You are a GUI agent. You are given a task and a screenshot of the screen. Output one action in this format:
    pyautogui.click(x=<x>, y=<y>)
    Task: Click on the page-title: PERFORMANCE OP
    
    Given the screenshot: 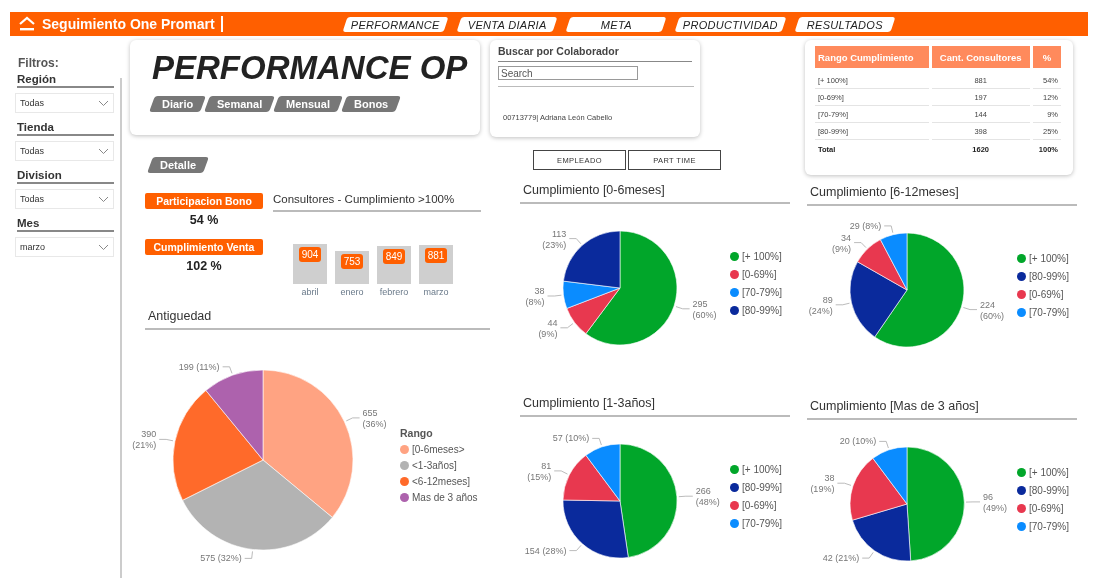 What is the action you would take?
    pyautogui.click(x=310, y=68)
    